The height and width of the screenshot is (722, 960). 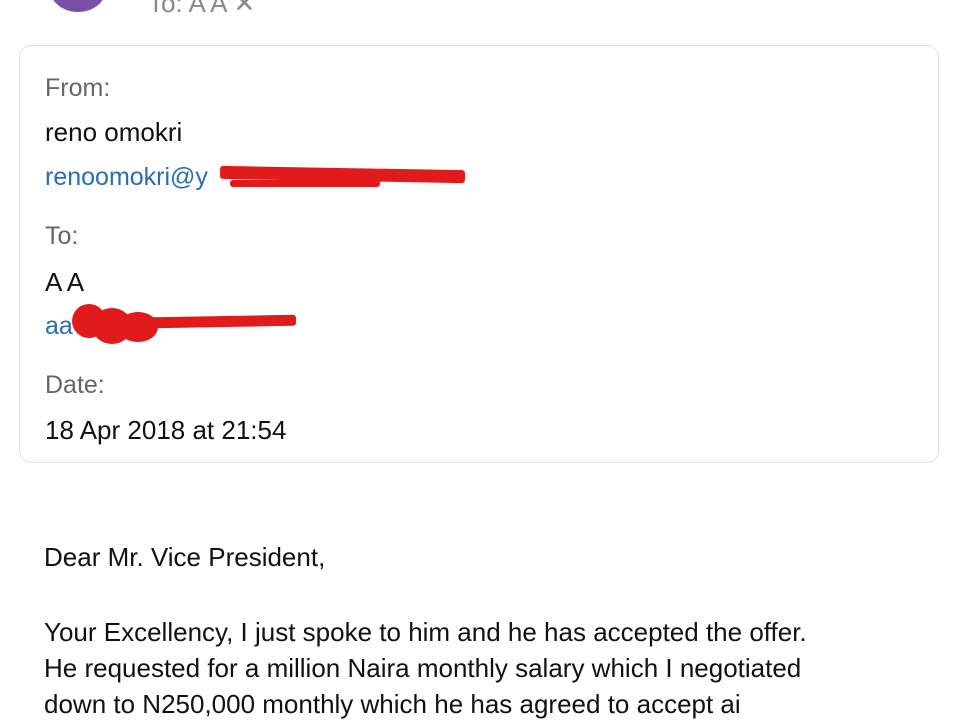 I want to click on recipient-summary-text: To: A A, so click(x=188, y=9).